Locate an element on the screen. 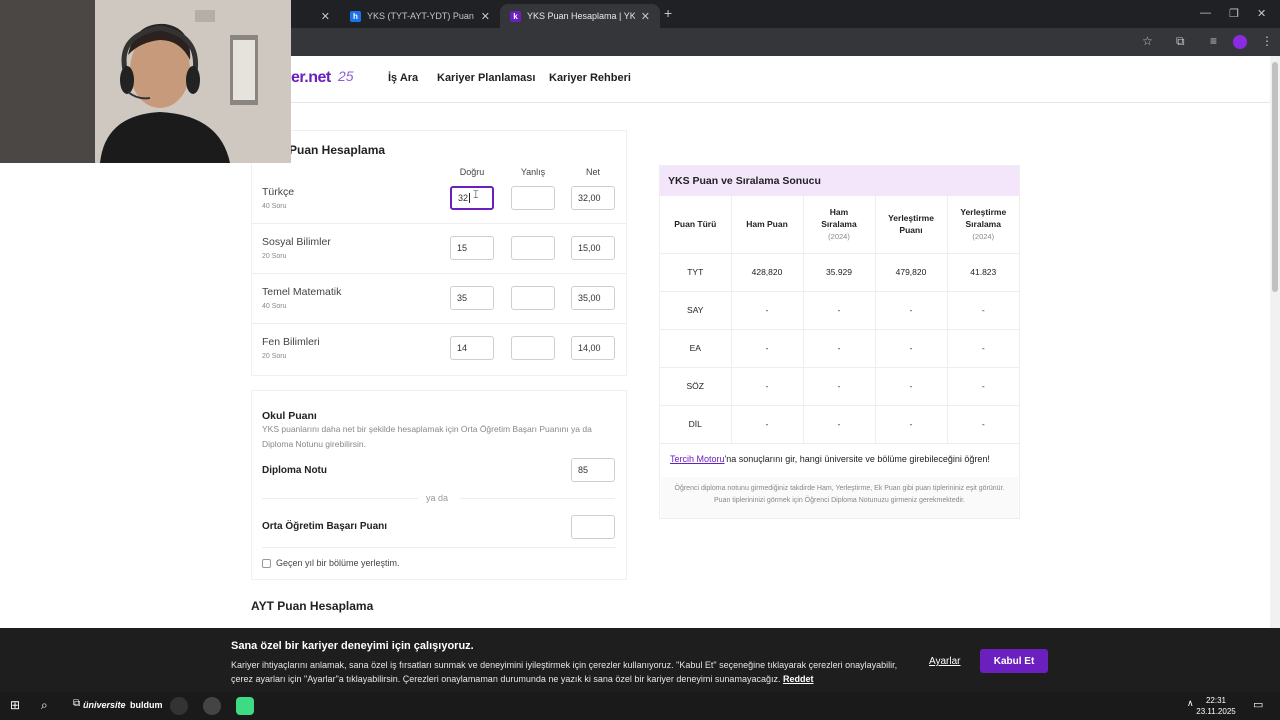 The width and height of the screenshot is (1280, 720). browser-menu-icon: ⋮ is located at coordinates (1267, 41).